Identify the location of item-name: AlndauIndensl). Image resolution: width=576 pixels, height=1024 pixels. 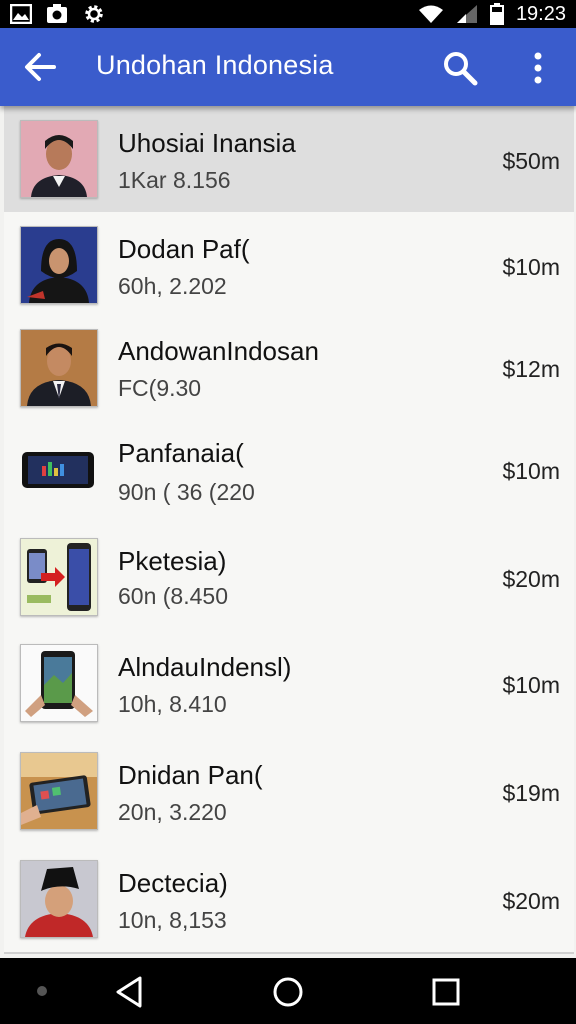
(205, 667).